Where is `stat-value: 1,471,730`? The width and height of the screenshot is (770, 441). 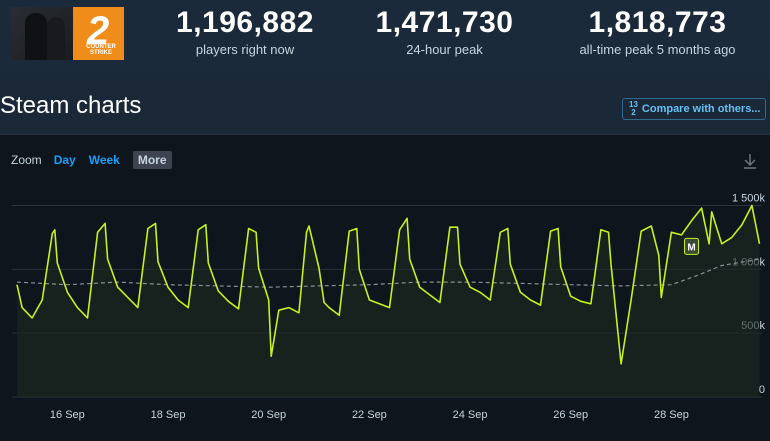
stat-value: 1,471,730 is located at coordinates (444, 22).